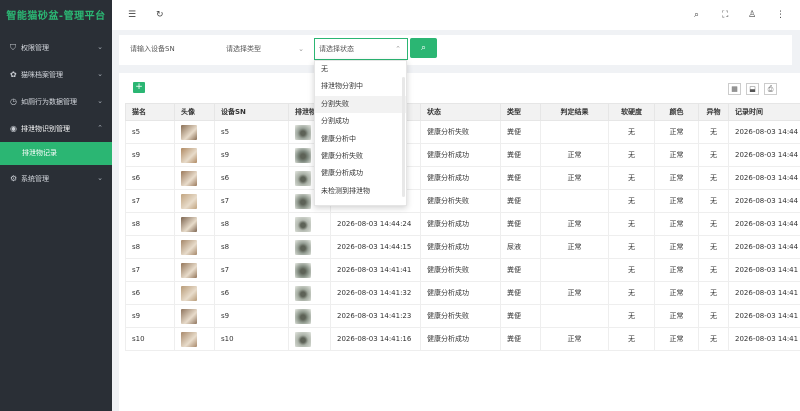 The height and width of the screenshot is (411, 800). Describe the element at coordinates (361, 49) in the screenshot. I see `status-select: 请选择状态 ⌃` at that location.